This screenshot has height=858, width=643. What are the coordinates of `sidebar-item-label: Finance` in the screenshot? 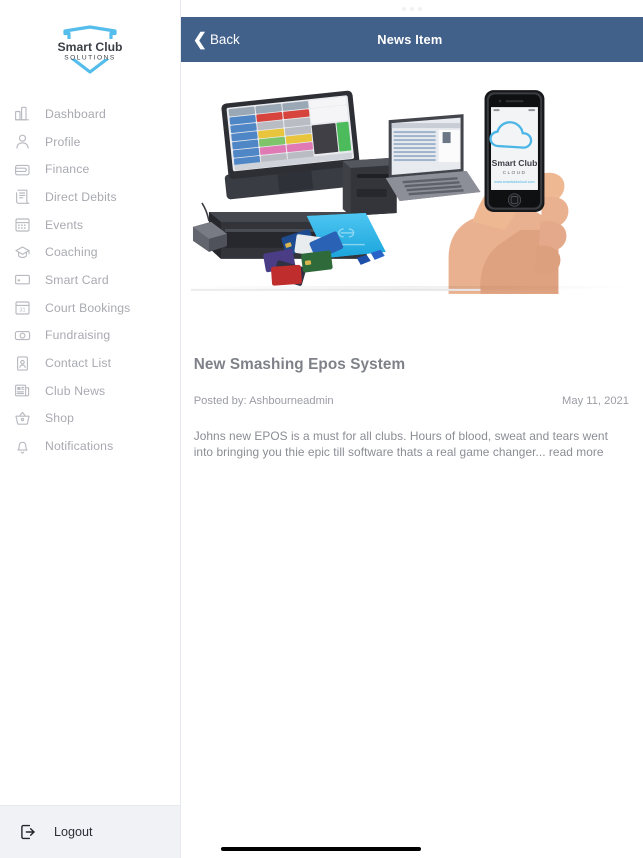 It's located at (67, 169).